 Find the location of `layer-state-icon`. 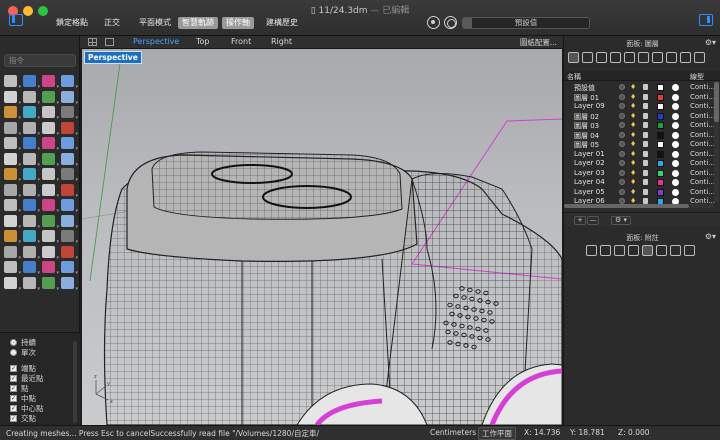

layer-state-icon is located at coordinates (31, 284).